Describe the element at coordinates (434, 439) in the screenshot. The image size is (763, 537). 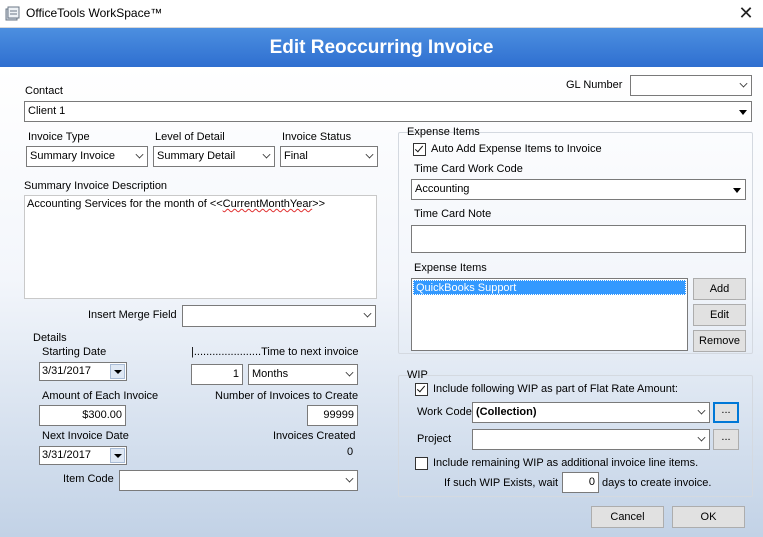
I see `wip-project-label: Project` at that location.